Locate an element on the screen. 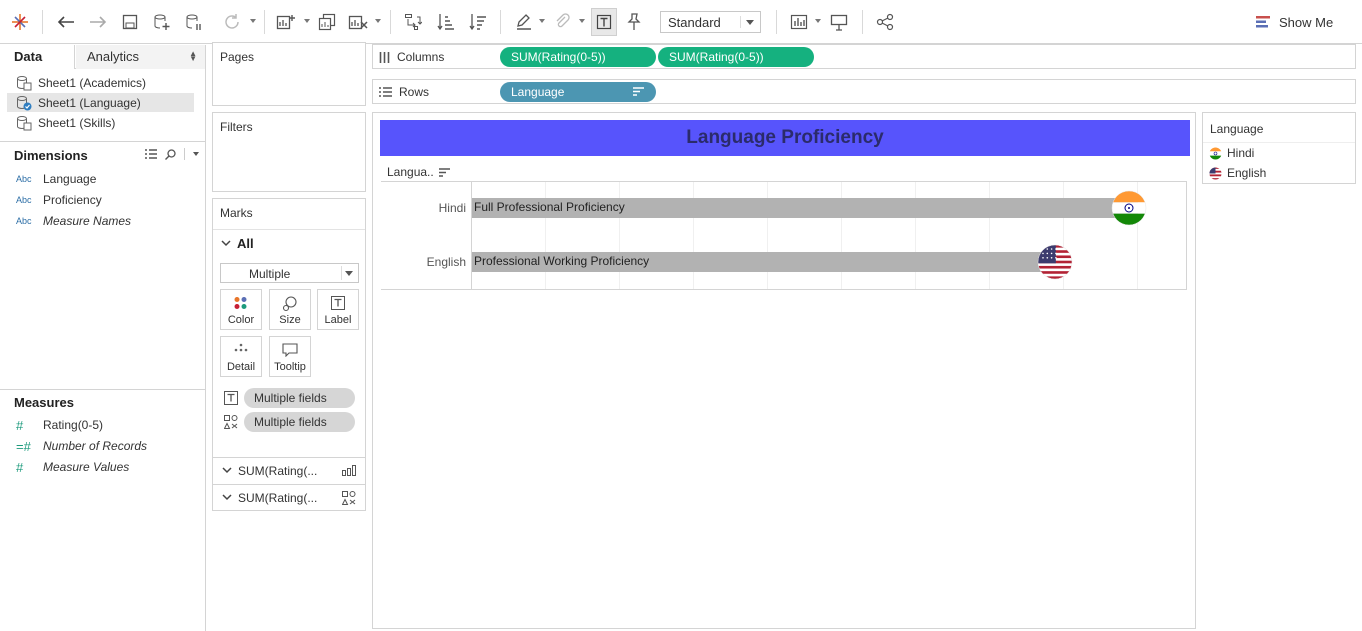  marks-all-header: All is located at coordinates (237, 243).